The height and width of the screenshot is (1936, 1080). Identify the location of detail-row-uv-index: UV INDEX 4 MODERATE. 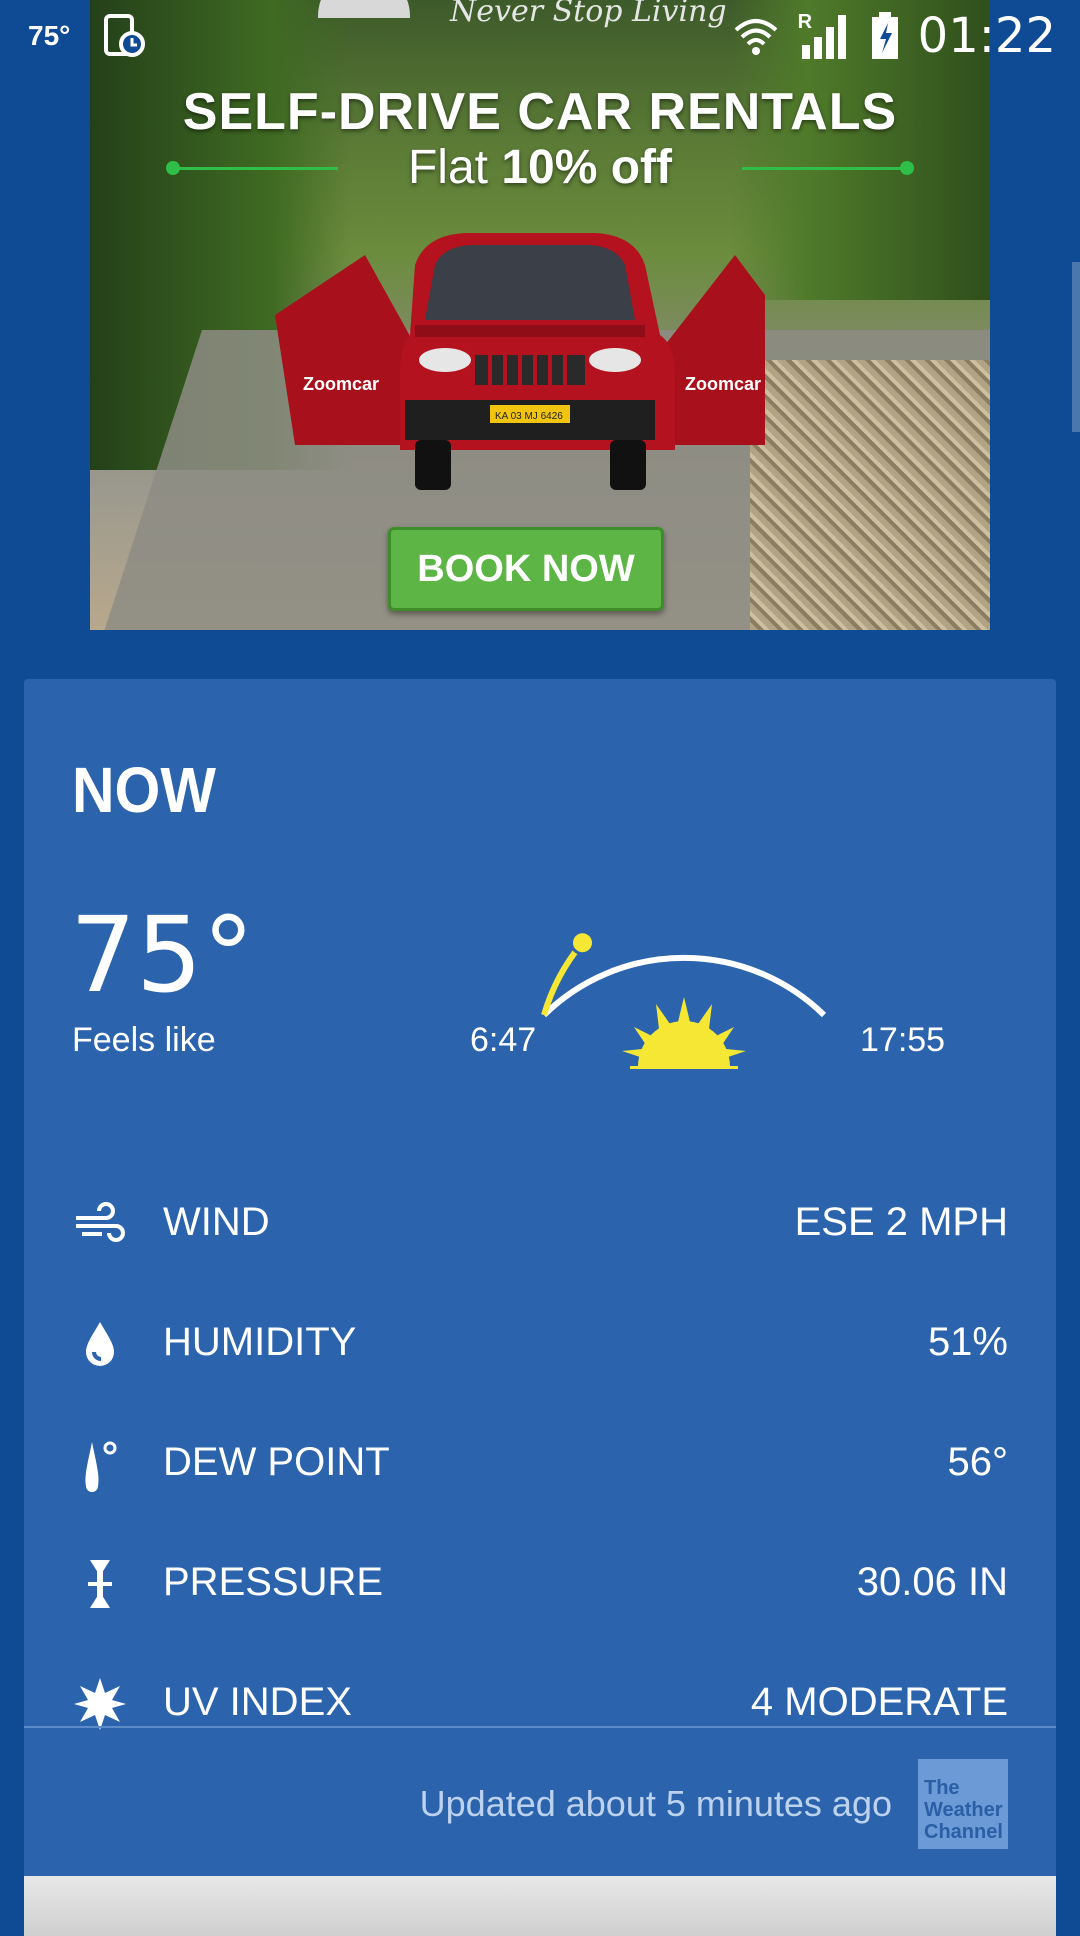
(540, 1700).